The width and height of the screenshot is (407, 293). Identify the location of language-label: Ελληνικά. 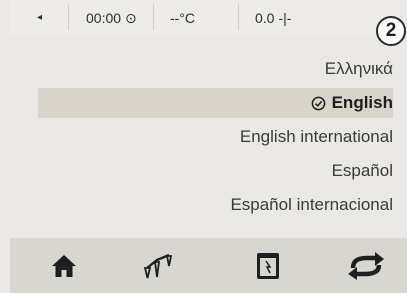
(358, 68).